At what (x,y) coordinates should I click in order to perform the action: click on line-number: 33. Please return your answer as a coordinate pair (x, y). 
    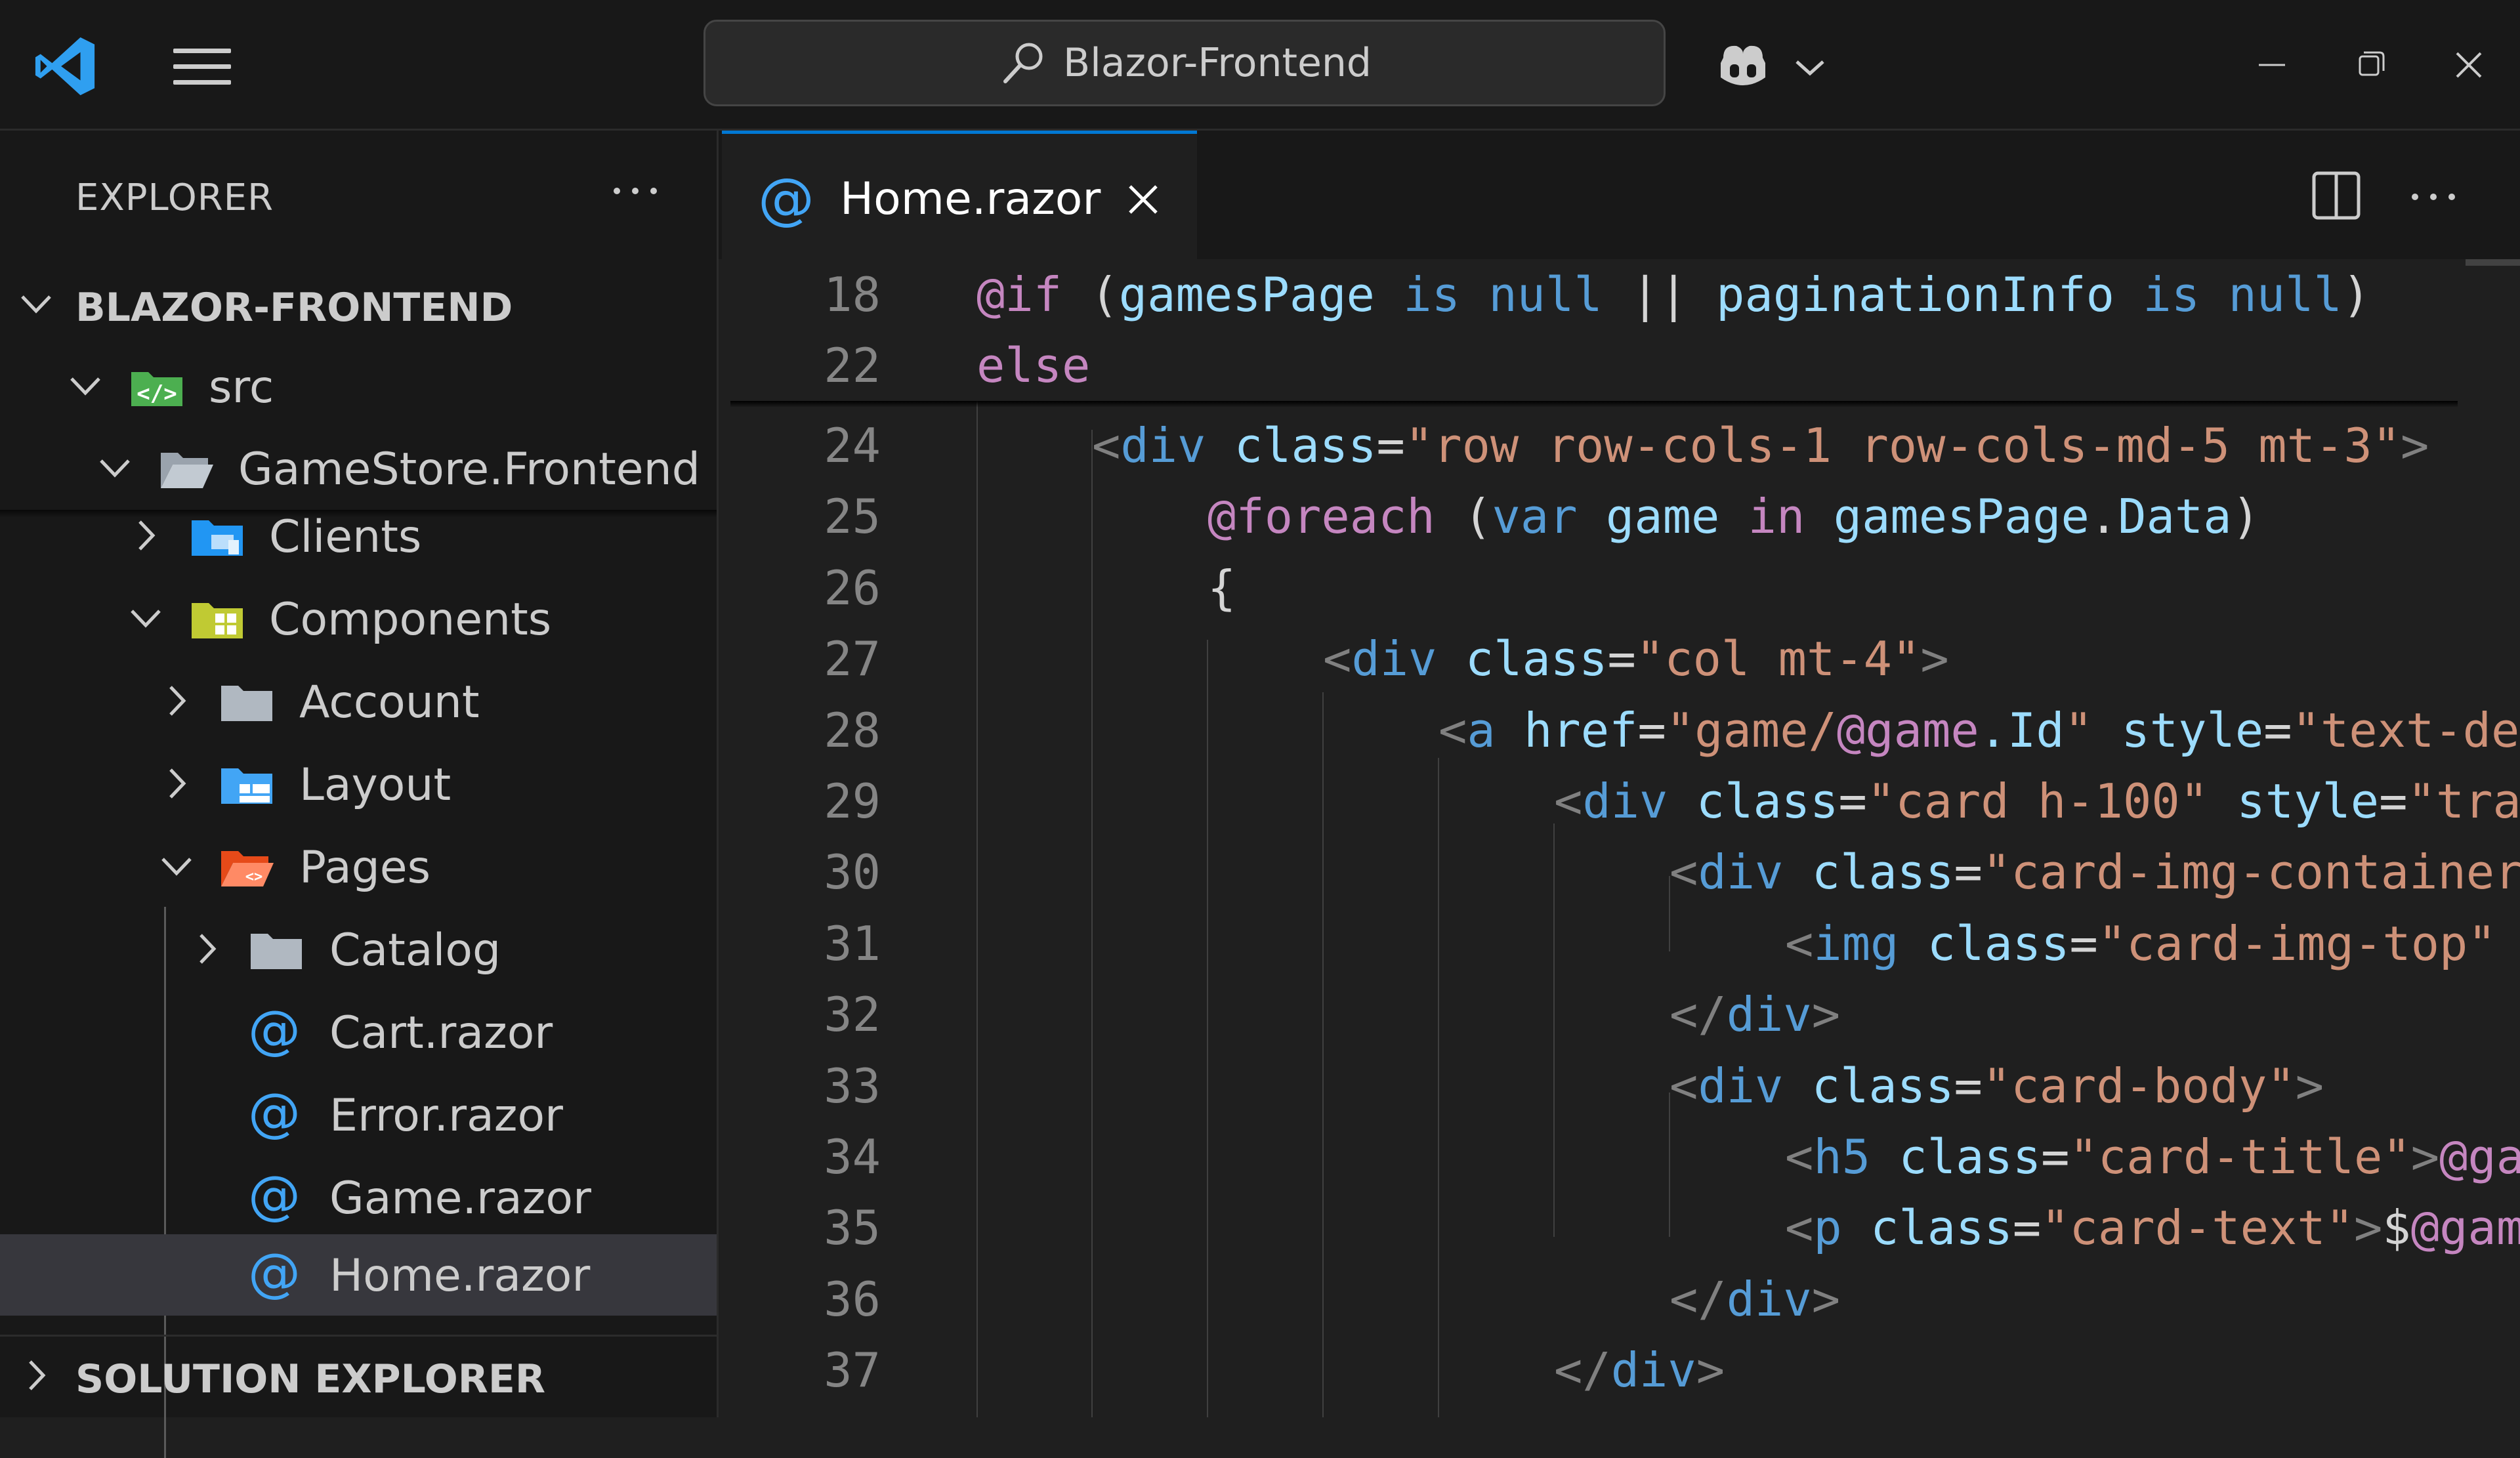
    Looking at the image, I should click on (852, 1086).